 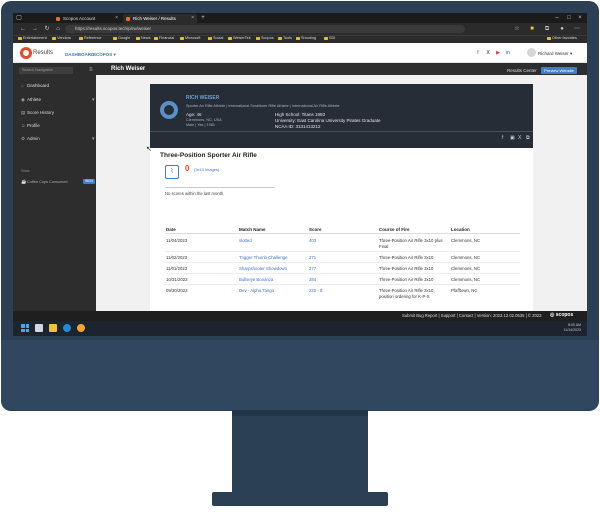 I want to click on other-favorites: Other favorites, so click(x=562, y=38).